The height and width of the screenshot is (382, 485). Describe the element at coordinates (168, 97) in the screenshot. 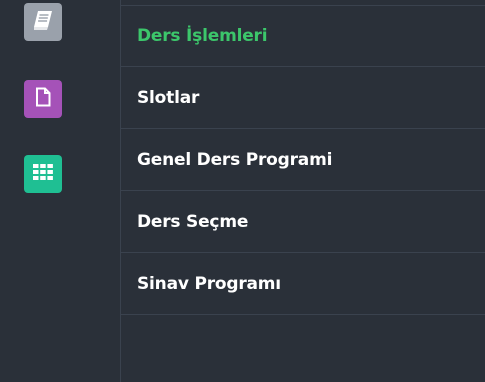

I see `menu-item-label: Slotlar` at that location.